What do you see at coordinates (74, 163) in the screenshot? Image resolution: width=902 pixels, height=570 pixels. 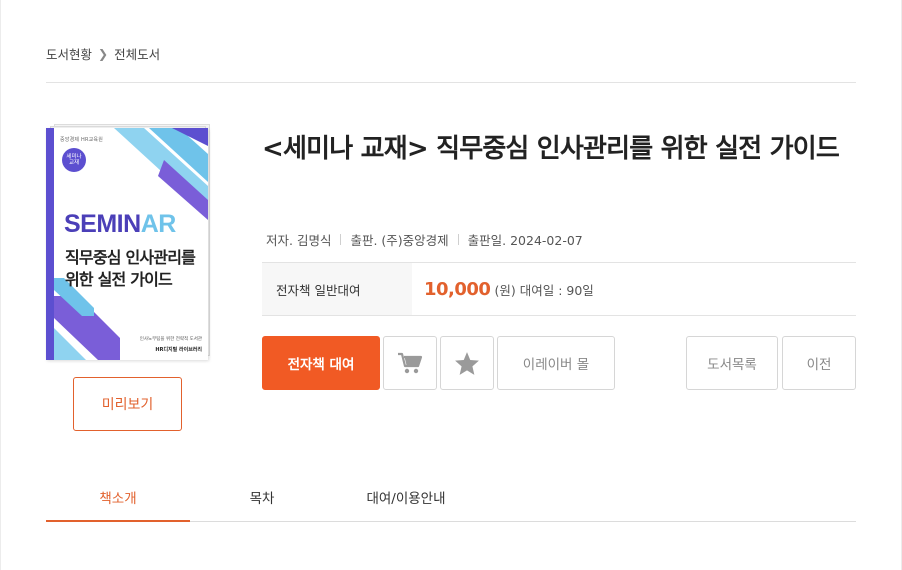 I see `cover-badge-line2: 교재` at bounding box center [74, 163].